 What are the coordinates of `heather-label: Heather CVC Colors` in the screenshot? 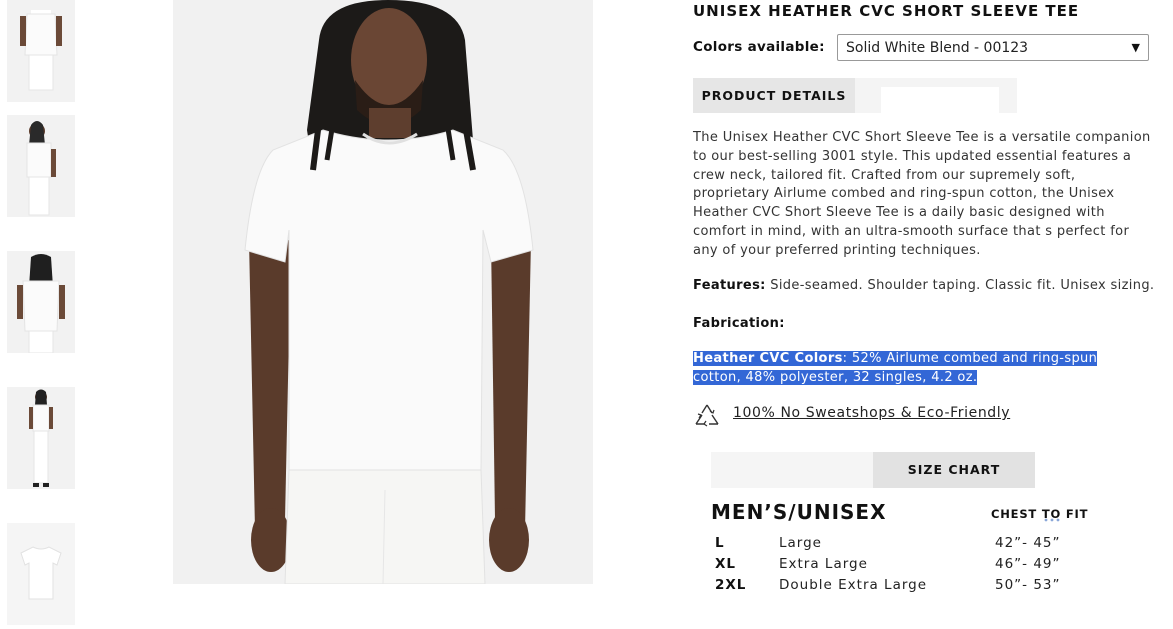 It's located at (768, 358).